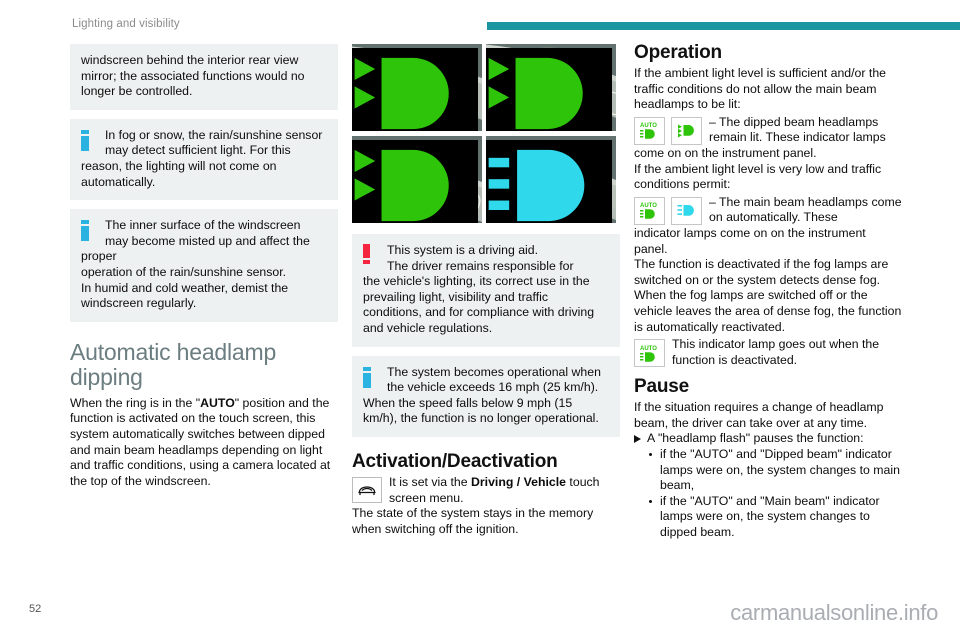 This screenshot has height=640, width=960. What do you see at coordinates (372, 258) in the screenshot?
I see `warning-icon` at bounding box center [372, 258].